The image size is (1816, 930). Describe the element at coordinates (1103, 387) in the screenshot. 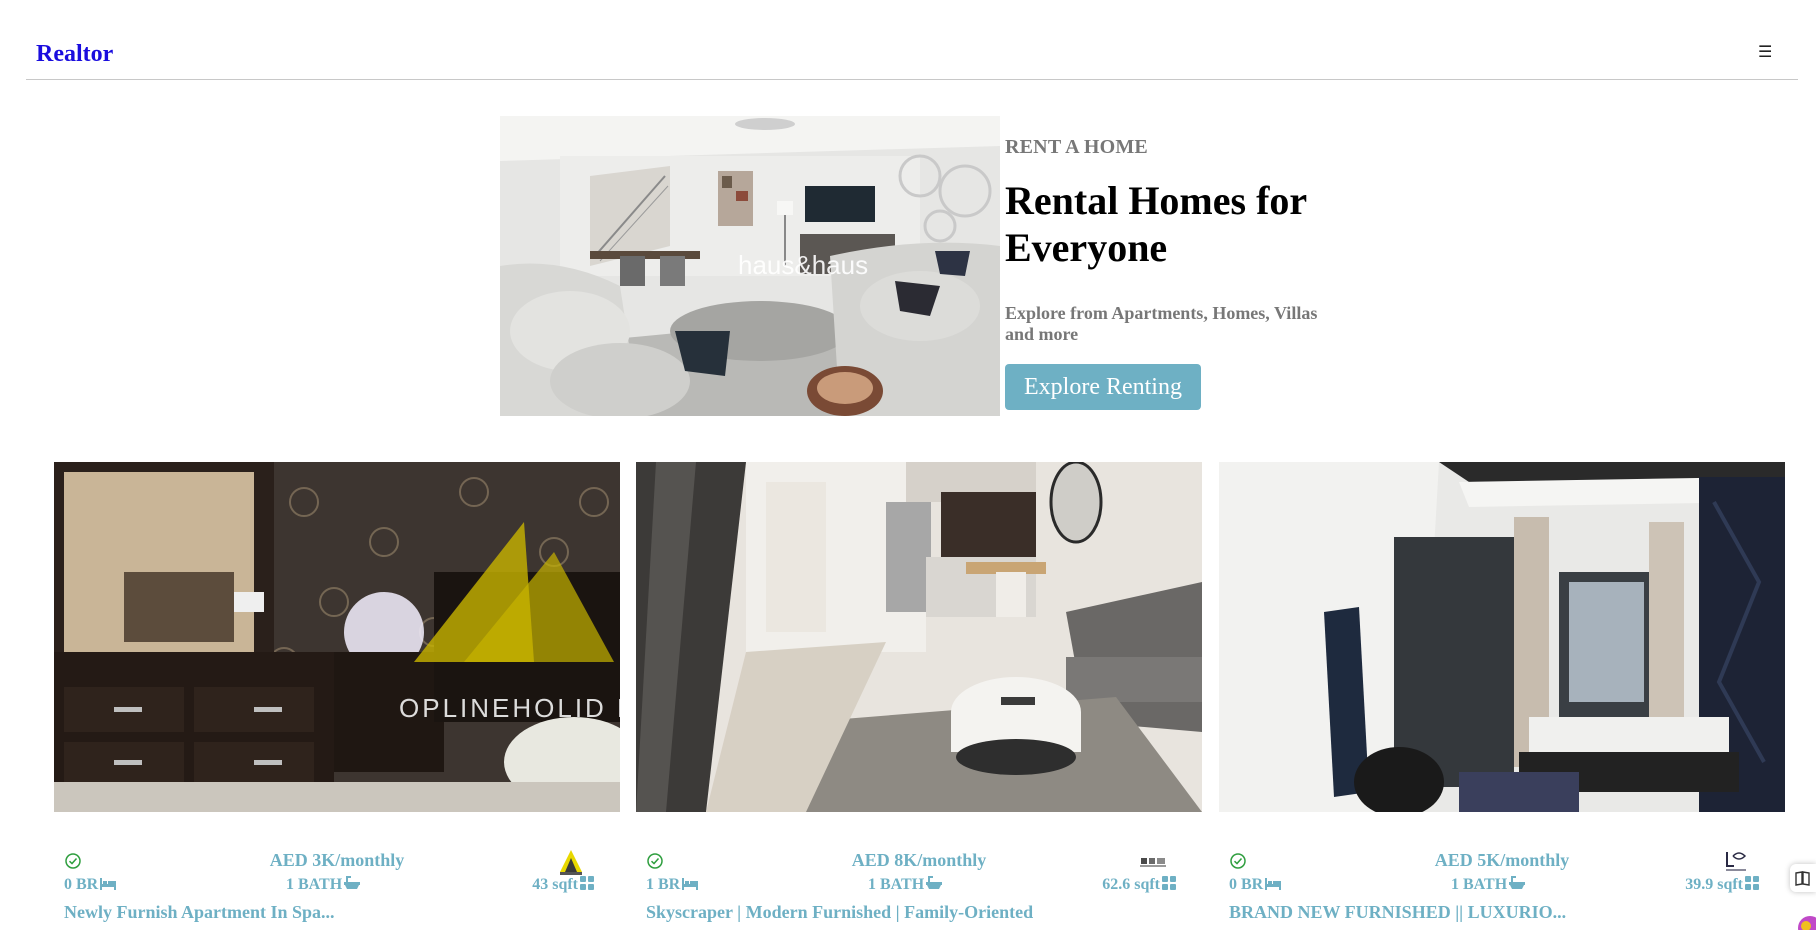

I see `explore-renting-button: Explore Renting` at that location.